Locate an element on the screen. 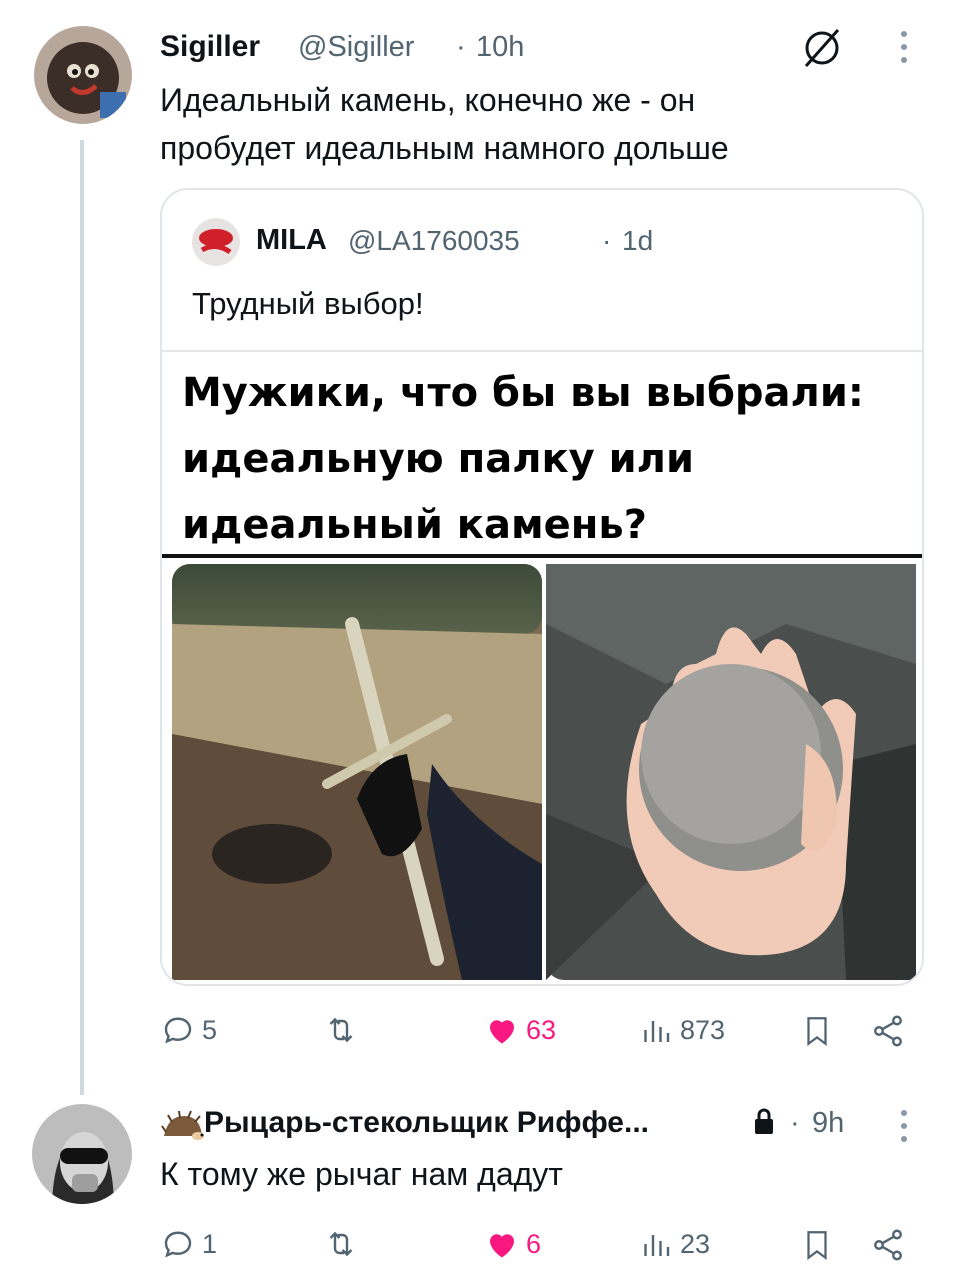 This screenshot has width=956, height=1280. views-button: 873 is located at coordinates (681, 1030).